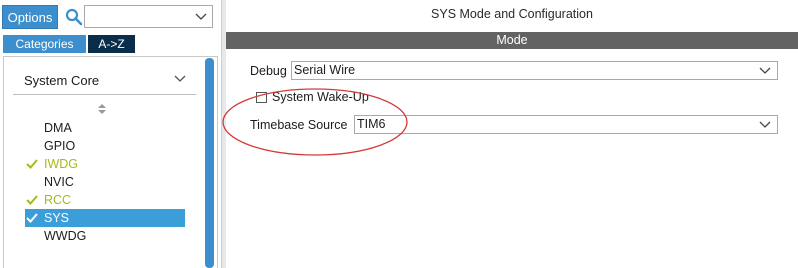 The height and width of the screenshot is (268, 798). What do you see at coordinates (104, 79) in the screenshot?
I see `group-header-system-core: System Core` at bounding box center [104, 79].